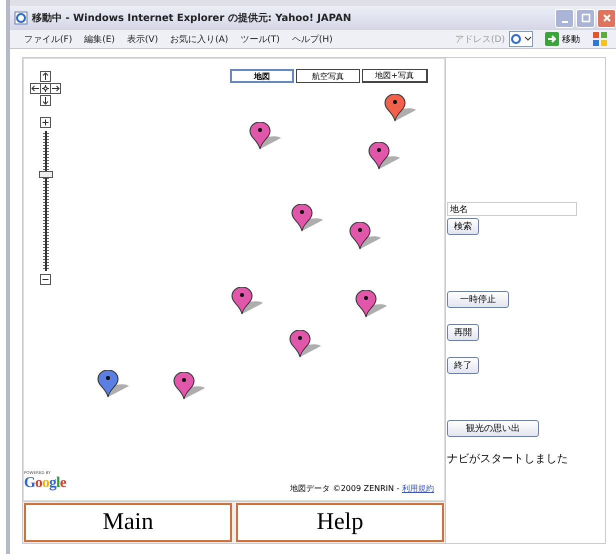 The image size is (616, 554). I want to click on search-field: 地名, so click(512, 209).